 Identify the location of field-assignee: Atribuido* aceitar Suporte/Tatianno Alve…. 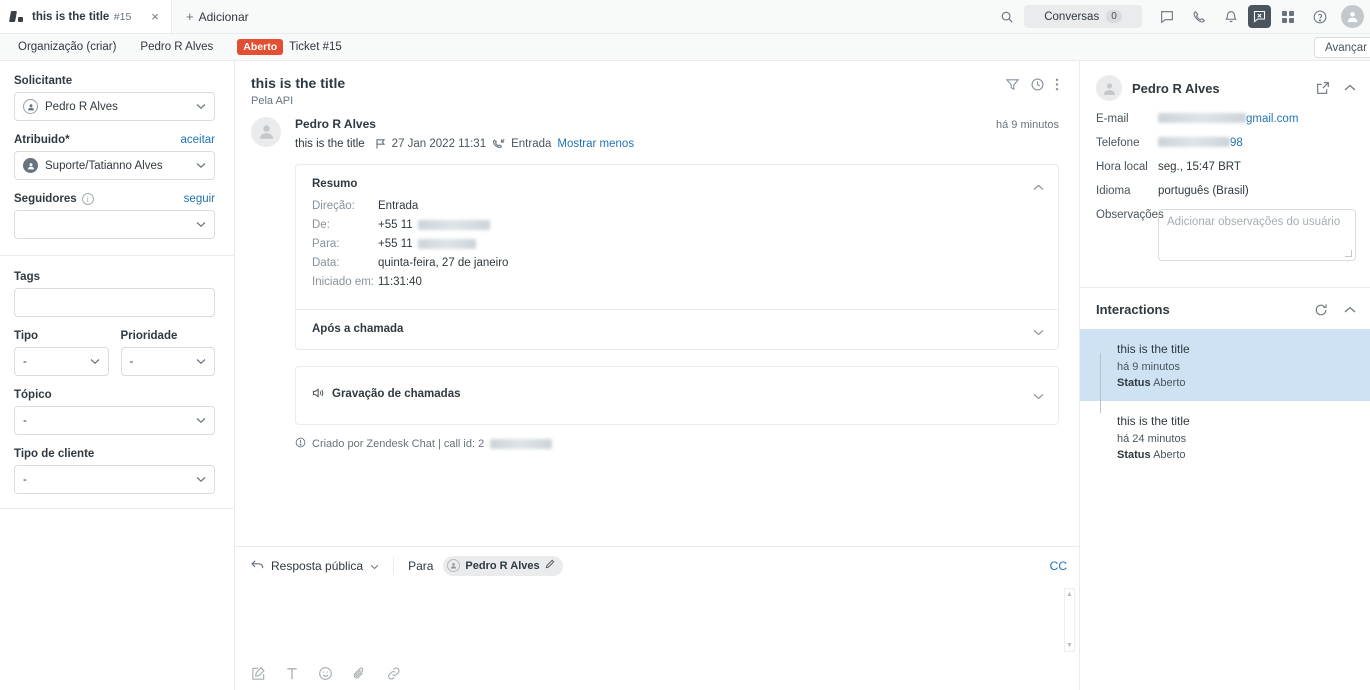
(114, 157).